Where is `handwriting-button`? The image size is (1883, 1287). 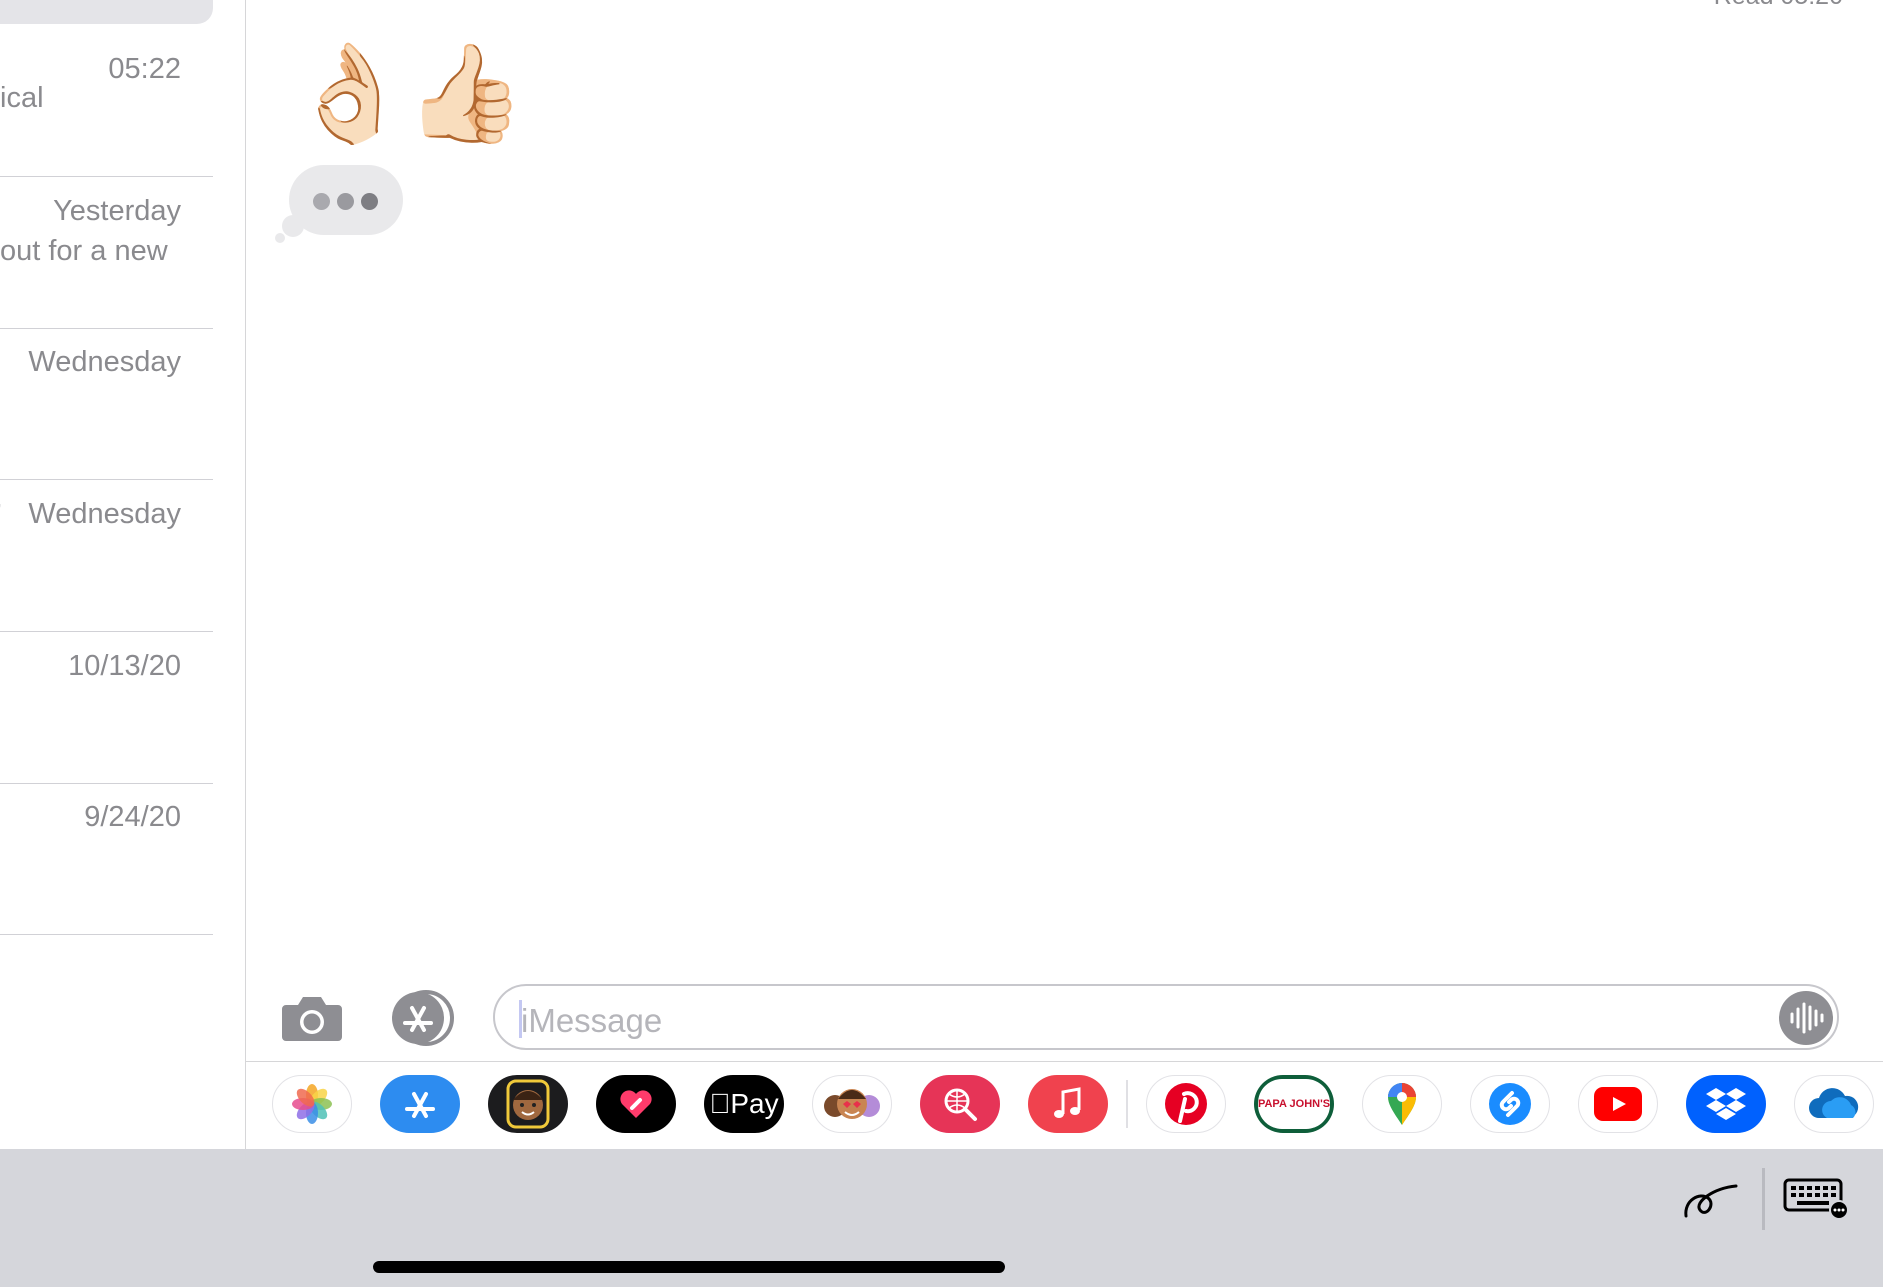 handwriting-button is located at coordinates (1711, 1200).